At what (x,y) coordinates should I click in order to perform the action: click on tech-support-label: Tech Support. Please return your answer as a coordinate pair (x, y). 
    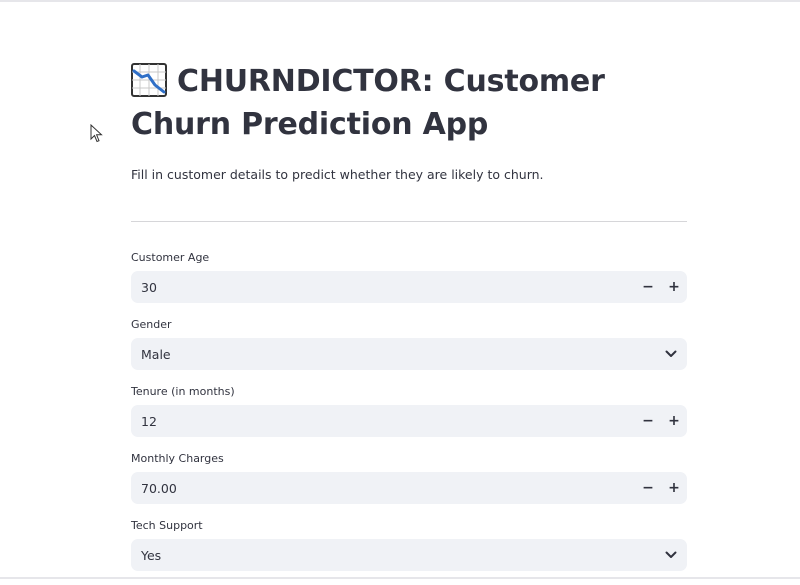
    Looking at the image, I should click on (167, 525).